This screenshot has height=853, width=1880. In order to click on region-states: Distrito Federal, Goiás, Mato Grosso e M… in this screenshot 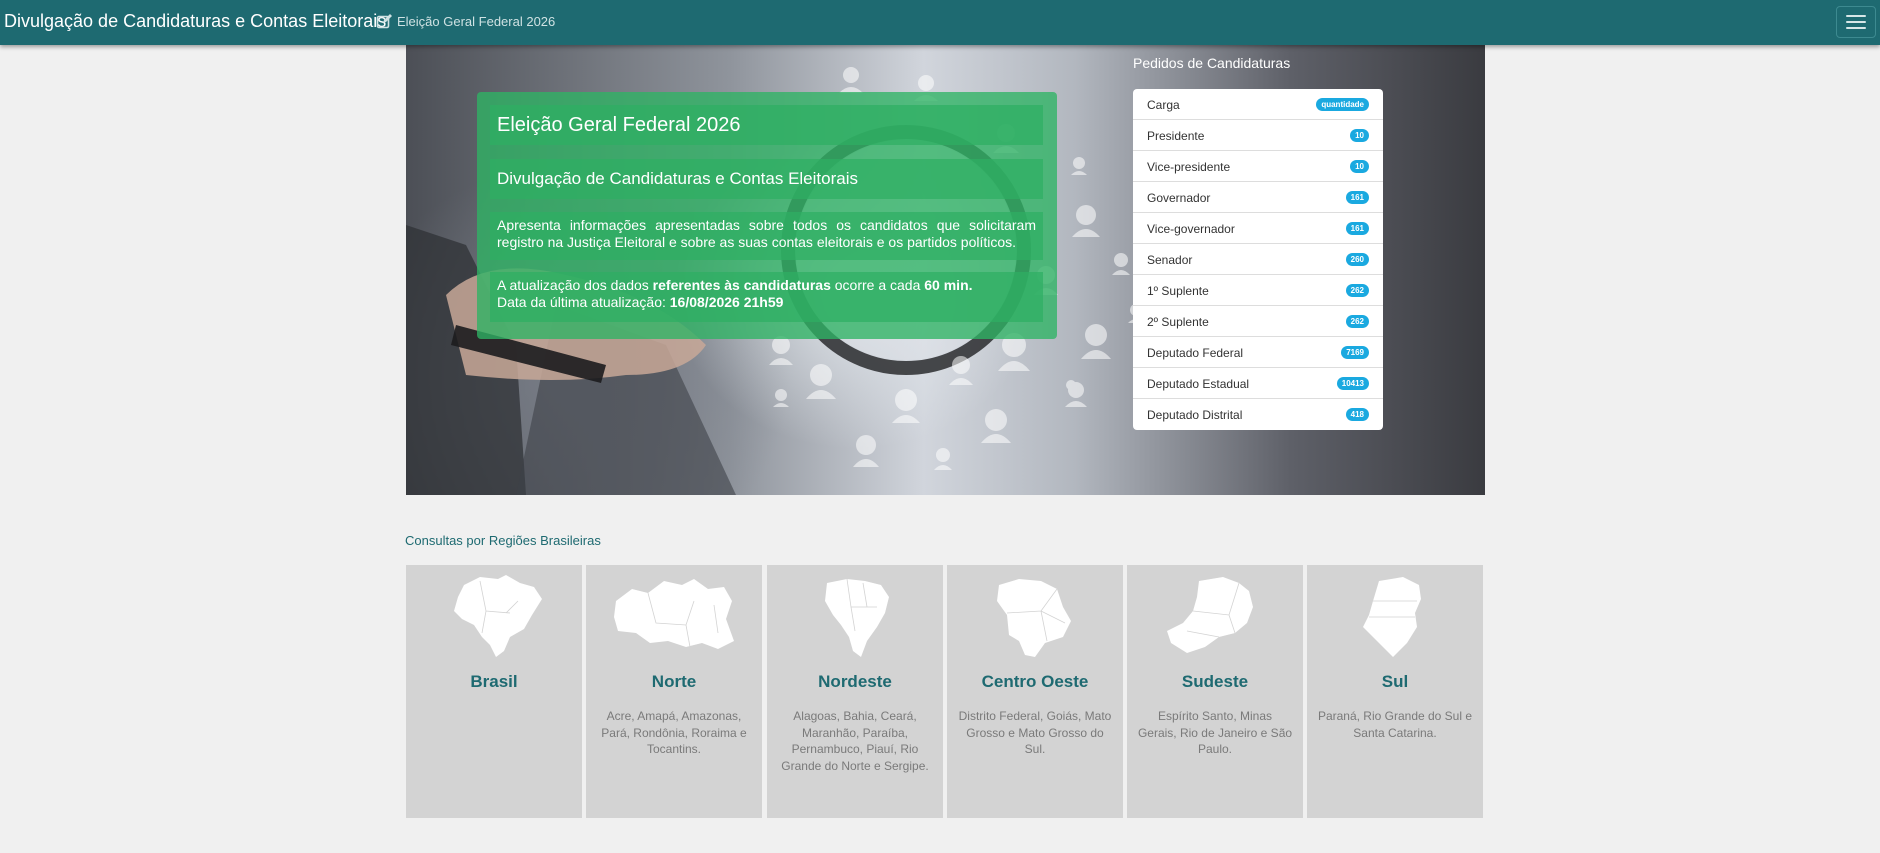, I will do `click(1035, 732)`.